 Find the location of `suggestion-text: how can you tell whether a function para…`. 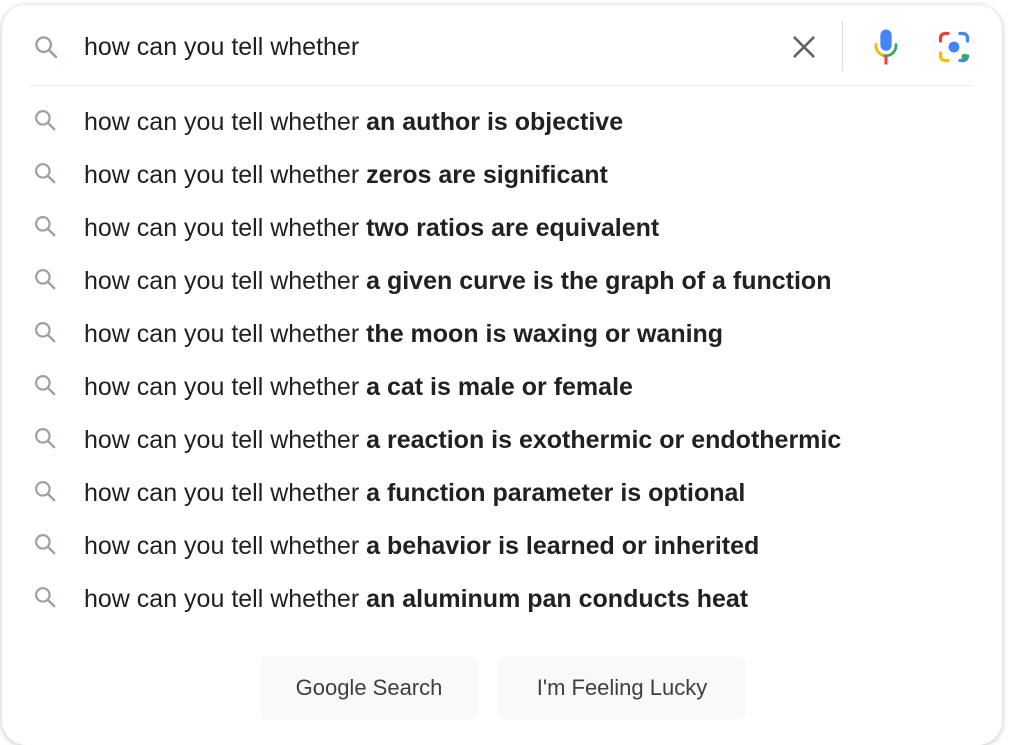

suggestion-text: how can you tell whether a function para… is located at coordinates (414, 493).